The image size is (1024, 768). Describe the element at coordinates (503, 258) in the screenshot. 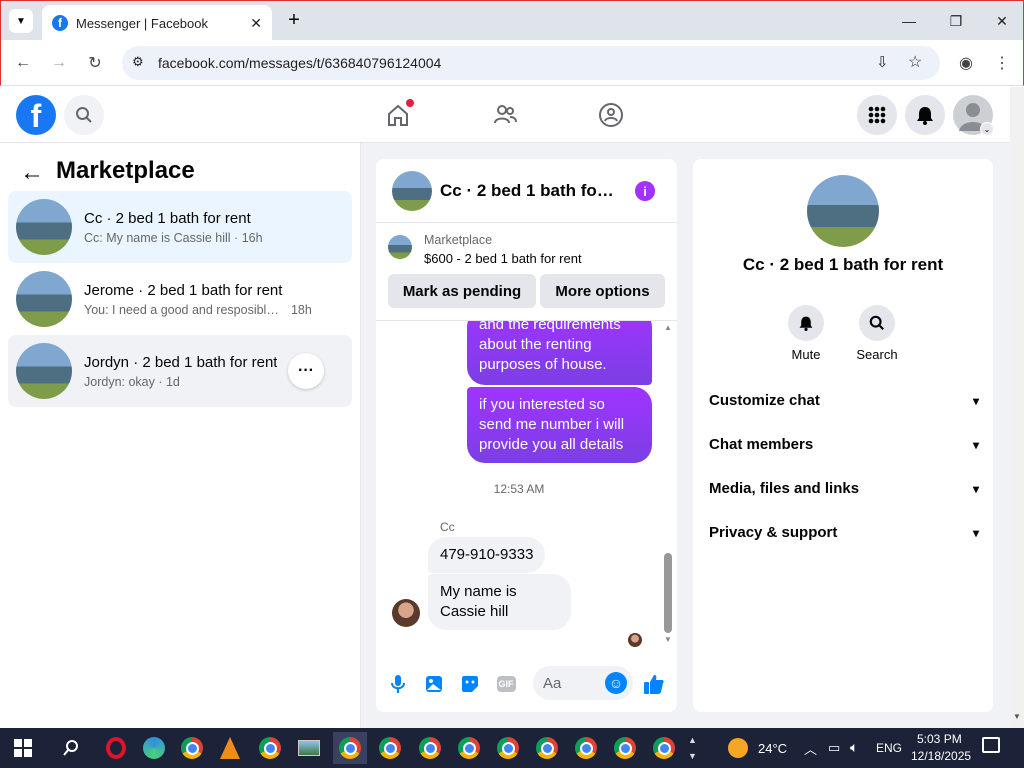

I see `listing-title: $600 - 2 bed 1 bath for rent` at that location.